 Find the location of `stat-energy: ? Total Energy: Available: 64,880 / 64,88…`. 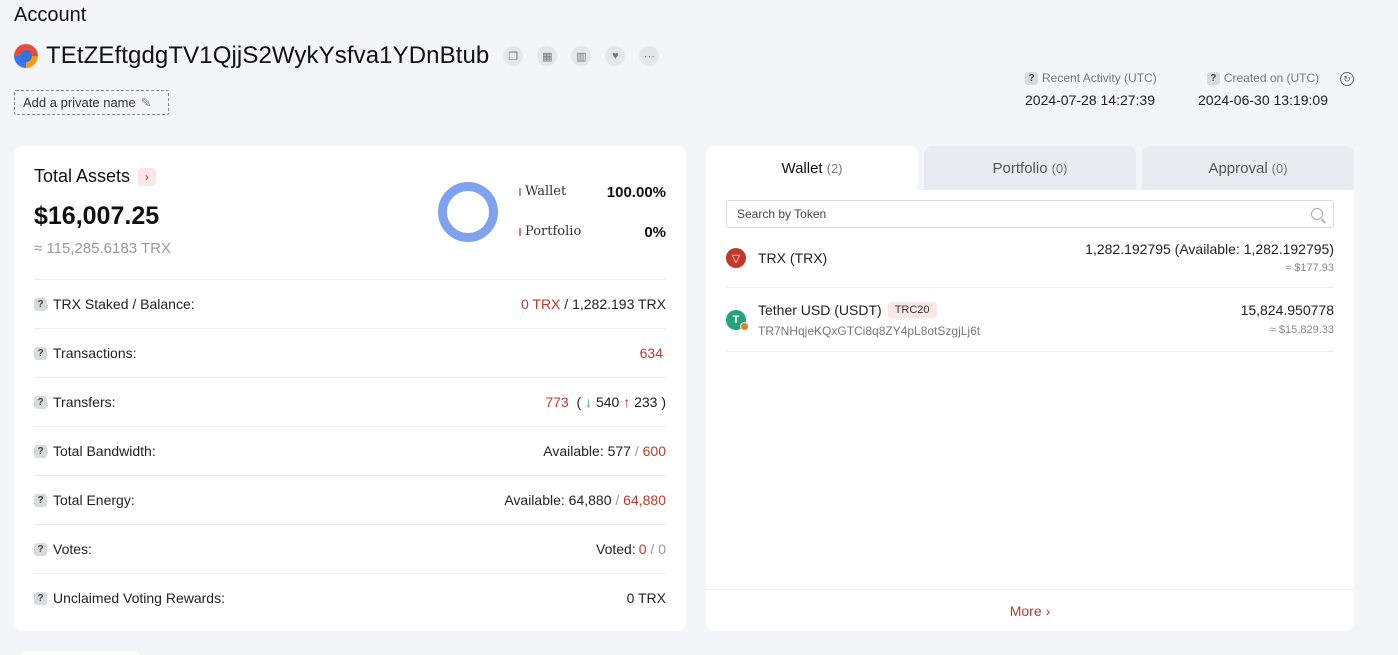

stat-energy: ? Total Energy: Available: 64,880 / 64,88… is located at coordinates (350, 499).